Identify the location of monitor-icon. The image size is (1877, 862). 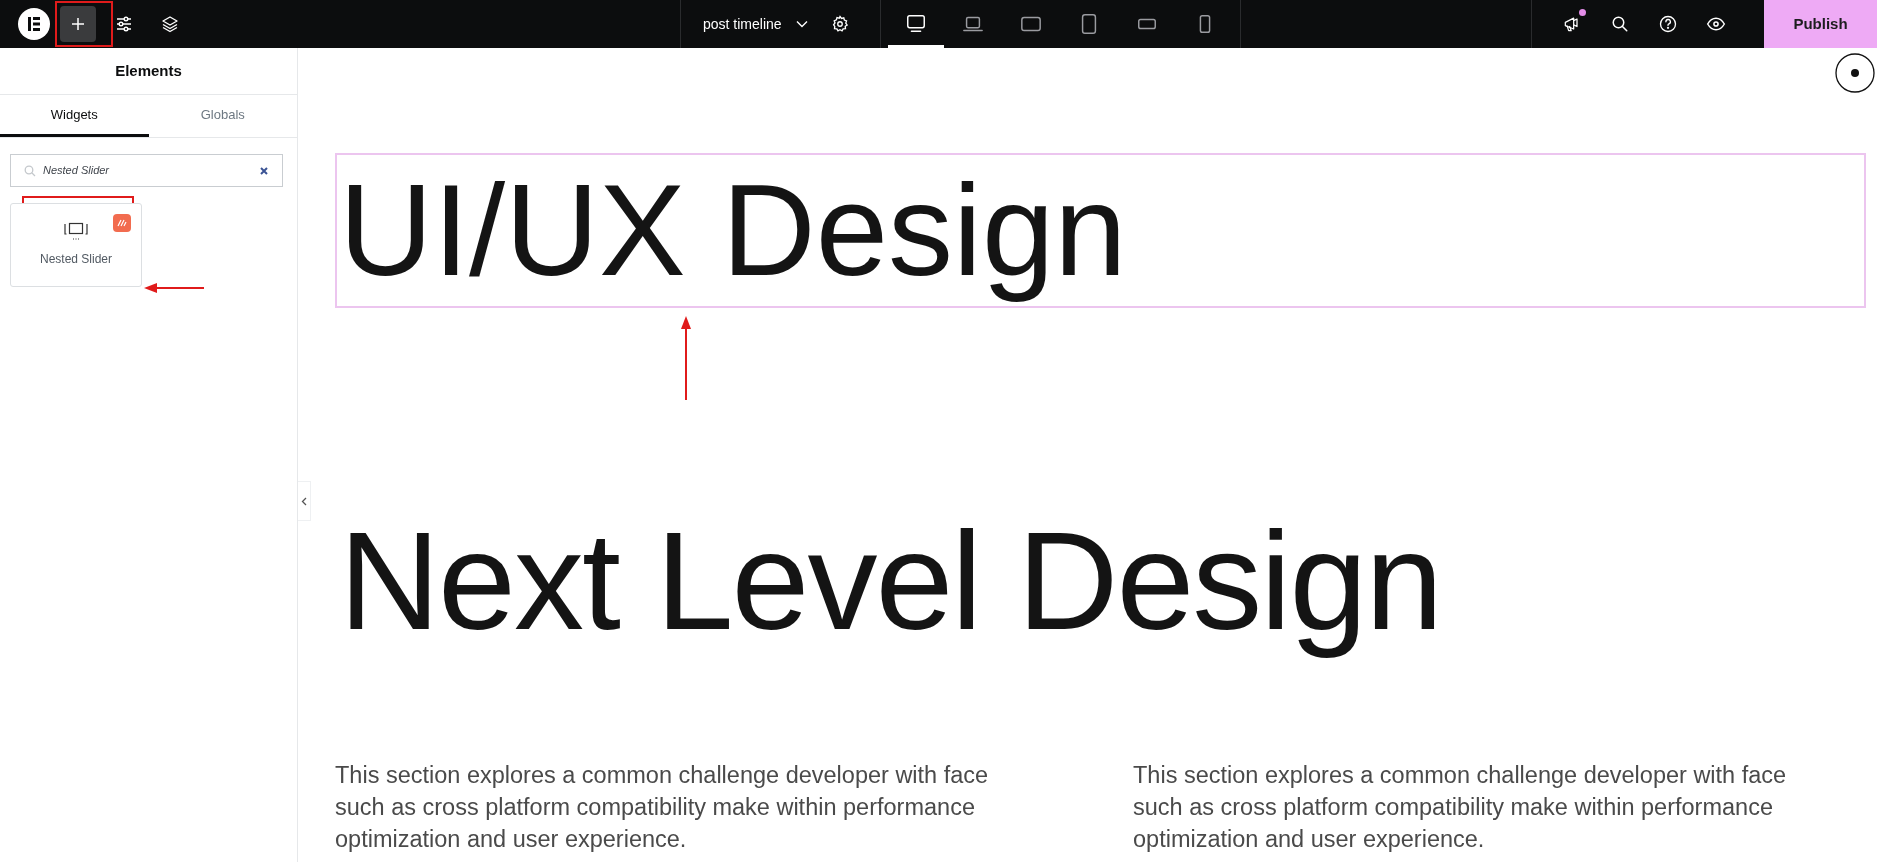
(915, 24).